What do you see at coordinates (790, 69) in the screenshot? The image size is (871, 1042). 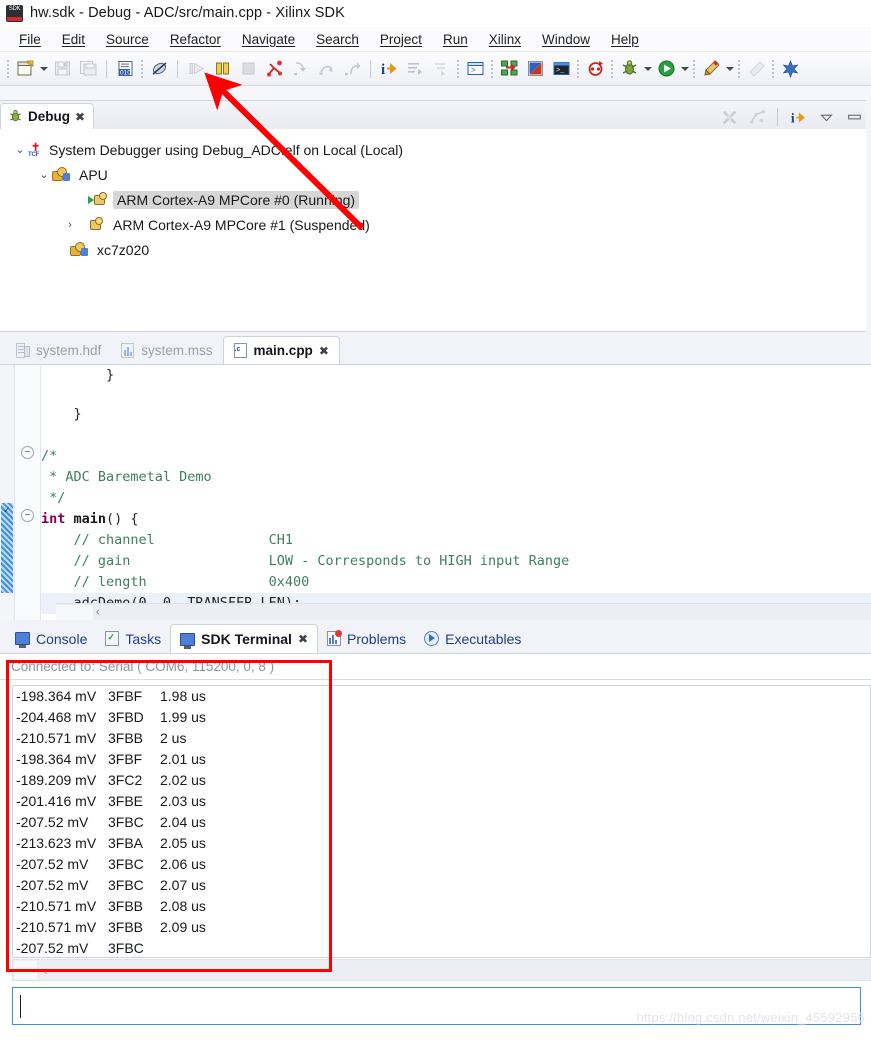 I see `new-class-icon` at bounding box center [790, 69].